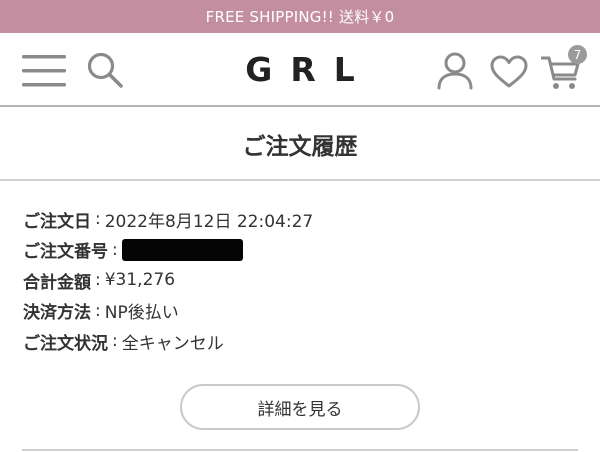 The width and height of the screenshot is (600, 452). What do you see at coordinates (57, 313) in the screenshot?
I see `payment-method-label: 決済方法` at bounding box center [57, 313].